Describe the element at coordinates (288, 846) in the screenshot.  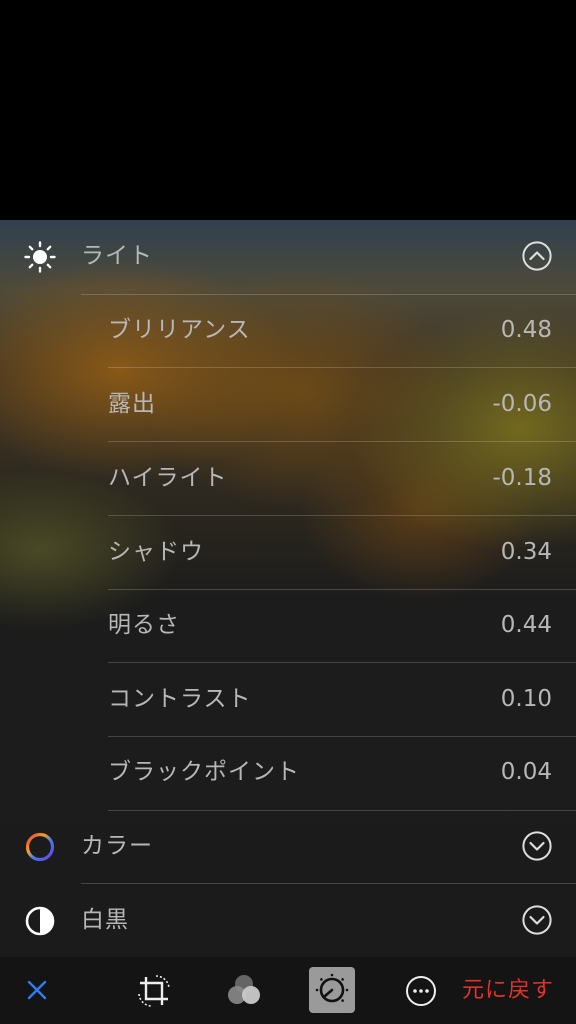
I see `section-header-color: カラー` at that location.